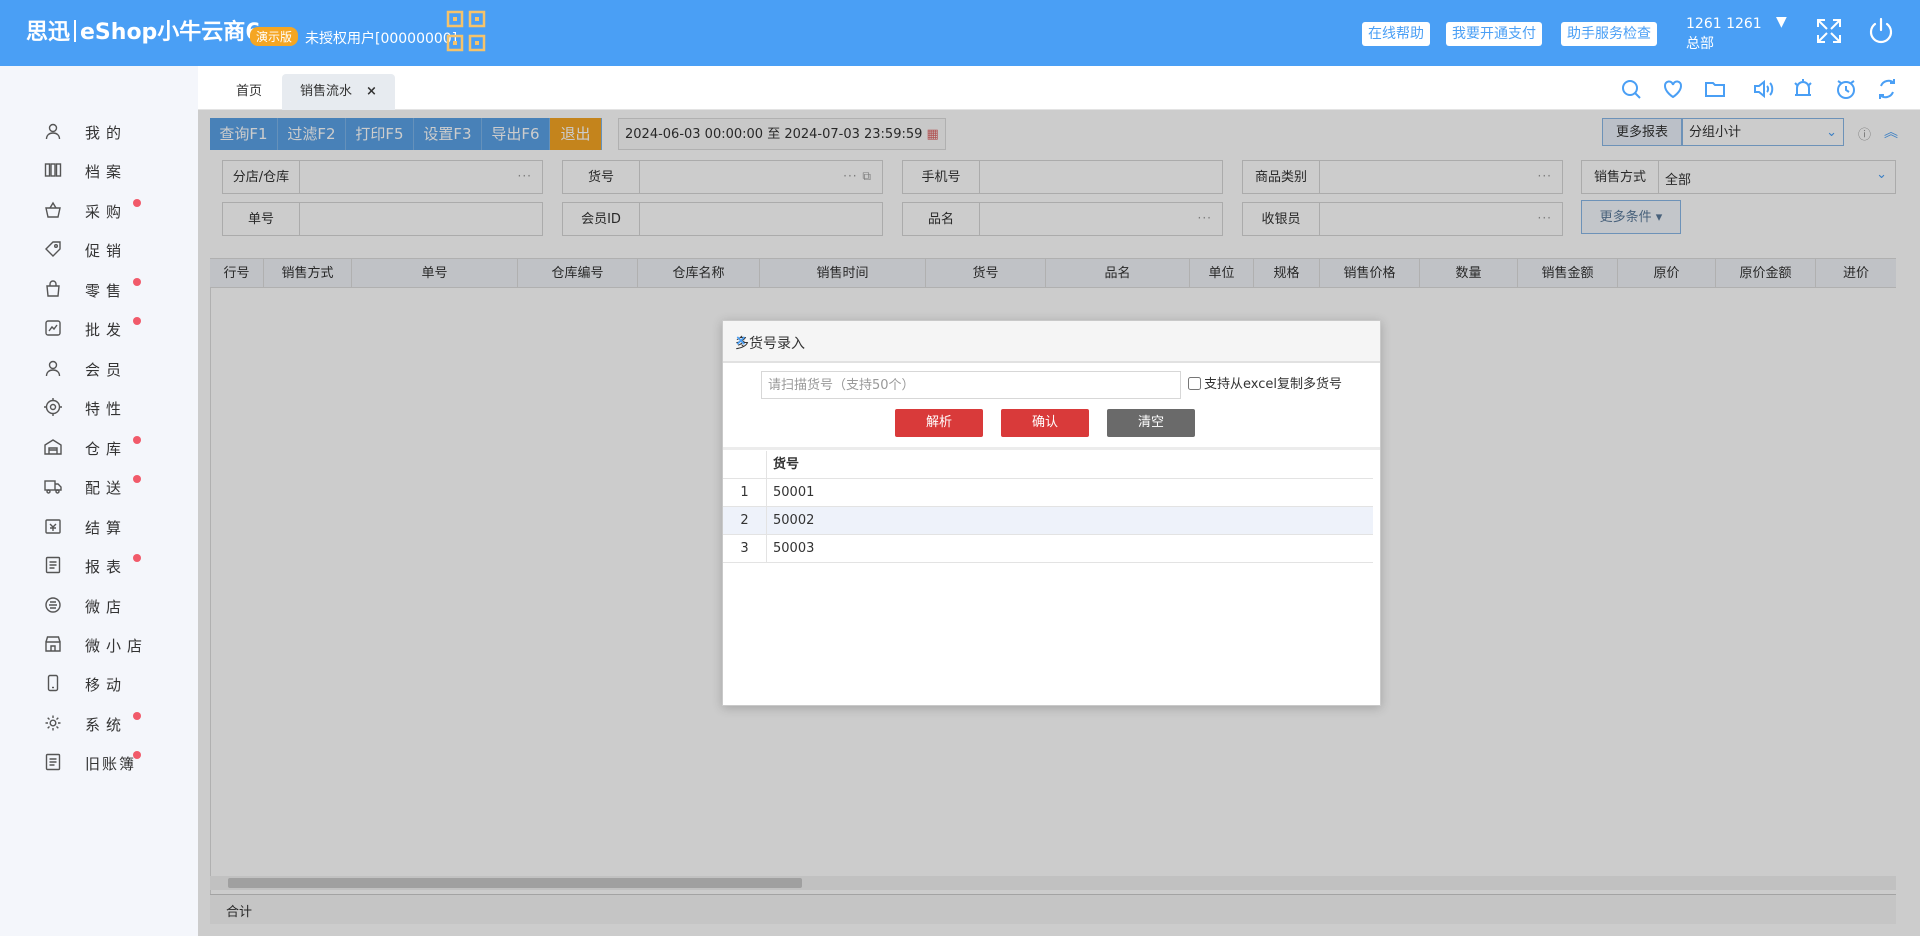  What do you see at coordinates (53, 170) in the screenshot?
I see `archive-icon` at bounding box center [53, 170].